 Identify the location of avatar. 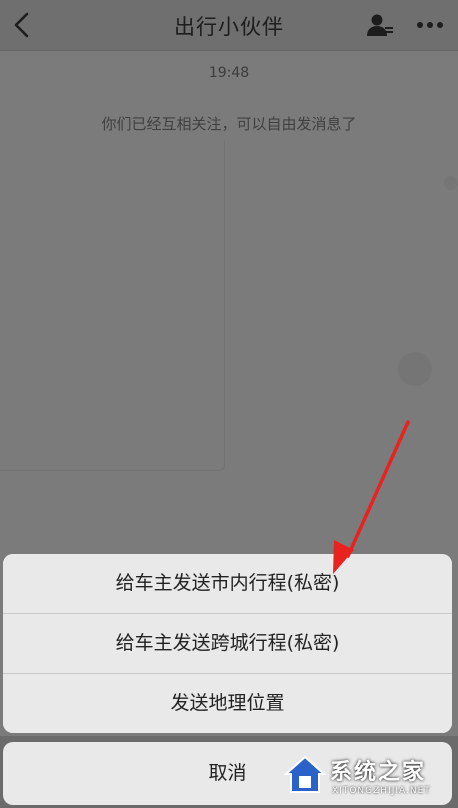
(415, 369).